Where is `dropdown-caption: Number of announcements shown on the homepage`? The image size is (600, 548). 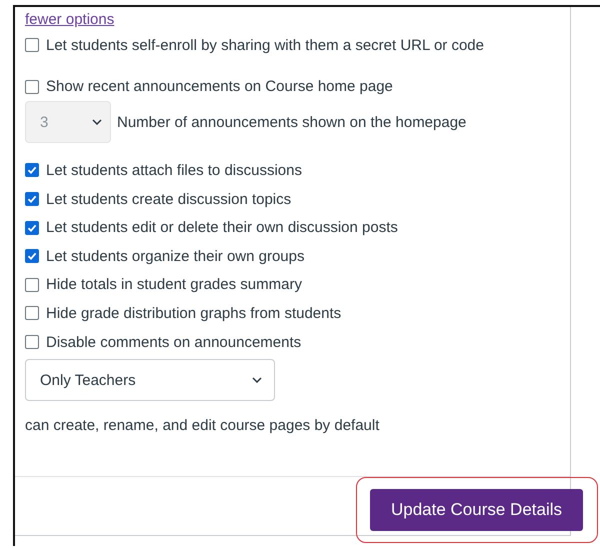 dropdown-caption: Number of announcements shown on the homepage is located at coordinates (291, 122).